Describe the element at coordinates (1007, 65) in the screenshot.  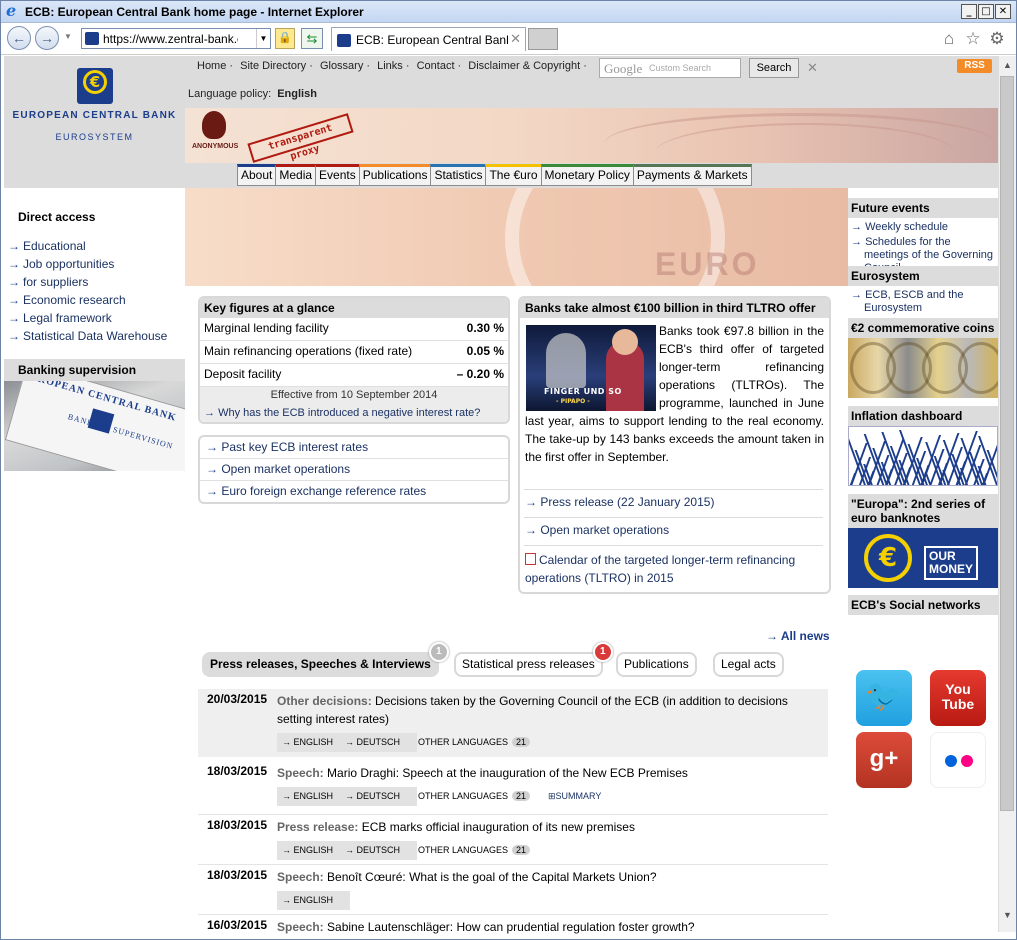
I see `scroll-up-icon: ▲` at that location.